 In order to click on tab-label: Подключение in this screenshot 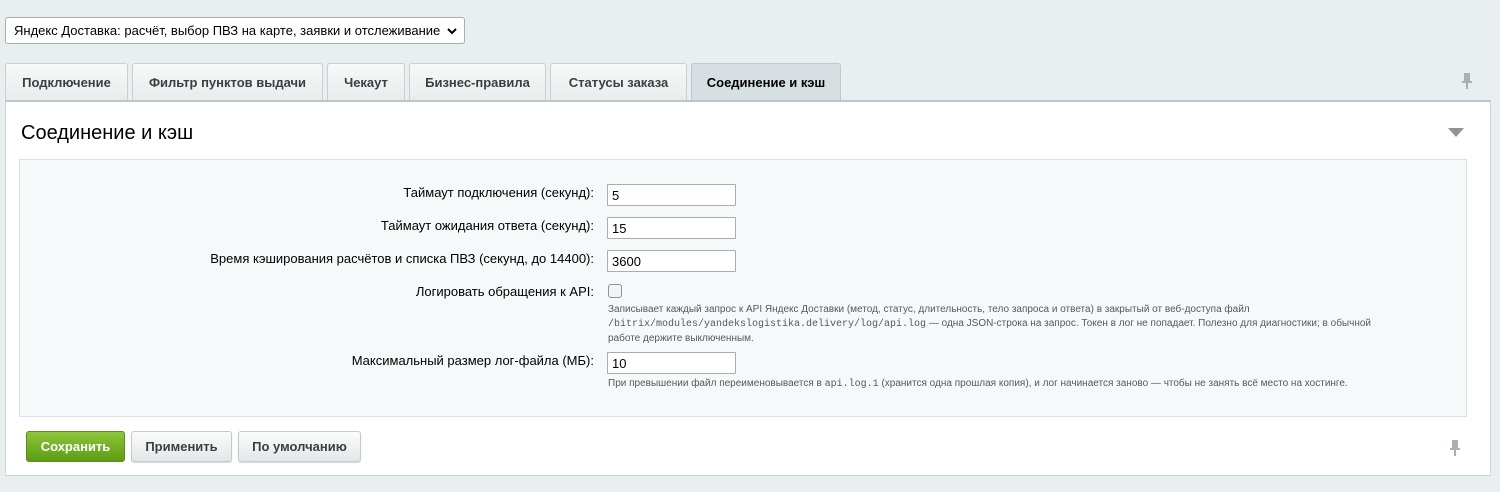, I will do `click(66, 82)`.